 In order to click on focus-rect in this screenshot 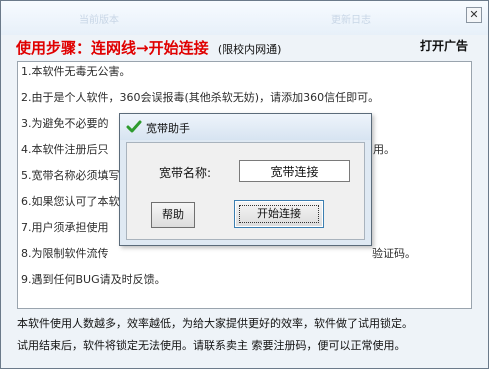, I will do `click(279, 214)`.